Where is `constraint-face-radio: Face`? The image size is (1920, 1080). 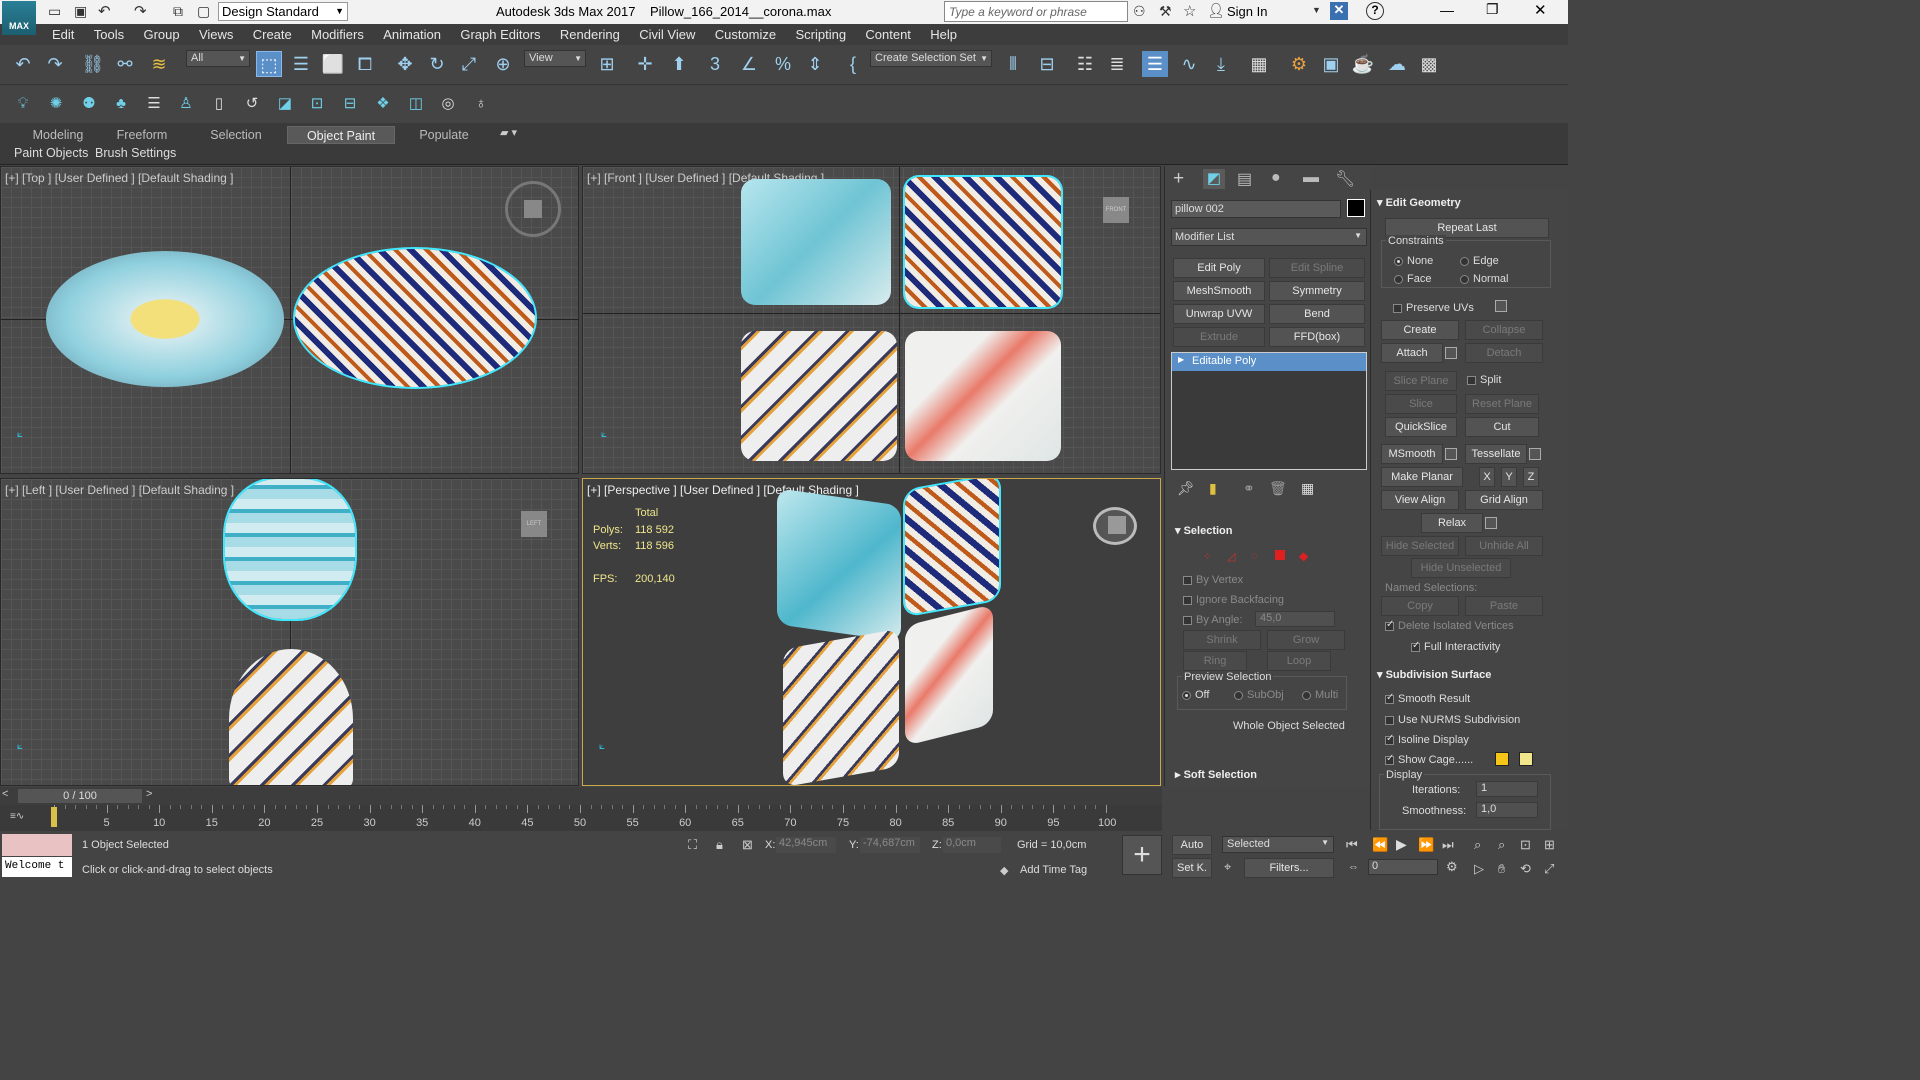
constraint-face-radio: Face is located at coordinates (1412, 279).